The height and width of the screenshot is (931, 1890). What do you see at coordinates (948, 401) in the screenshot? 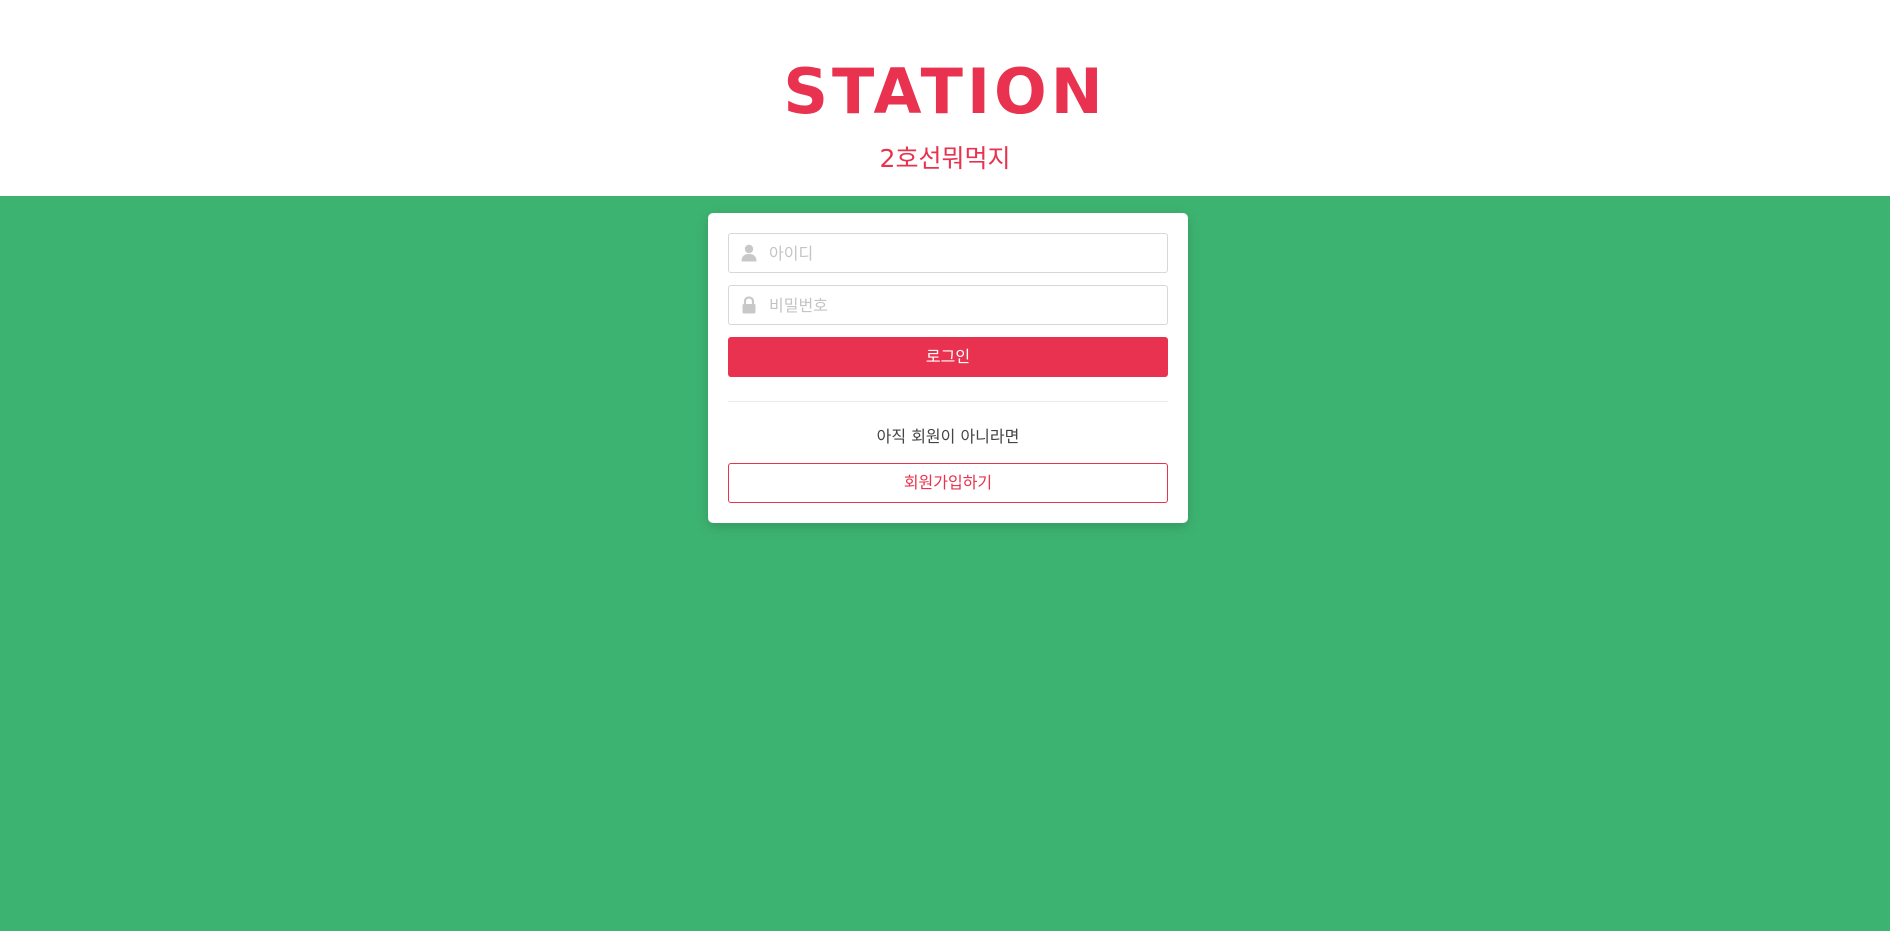
I see `divider` at bounding box center [948, 401].